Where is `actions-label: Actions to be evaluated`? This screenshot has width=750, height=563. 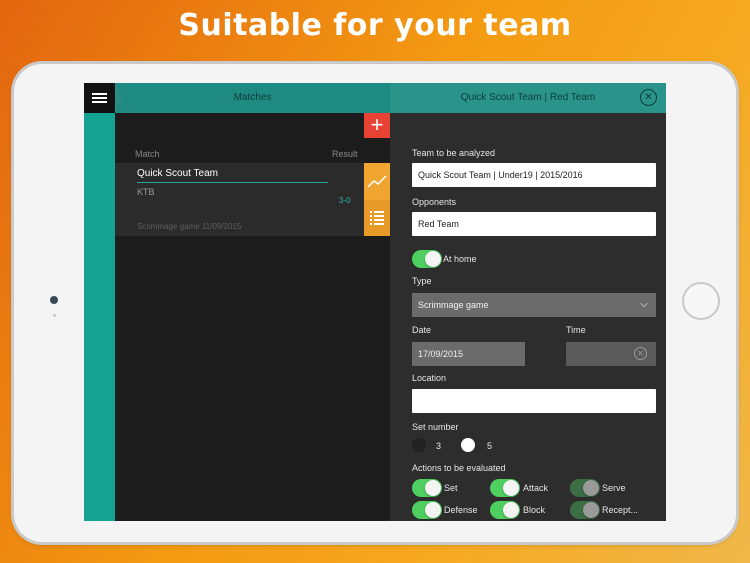
actions-label: Actions to be evaluated is located at coordinates (459, 468).